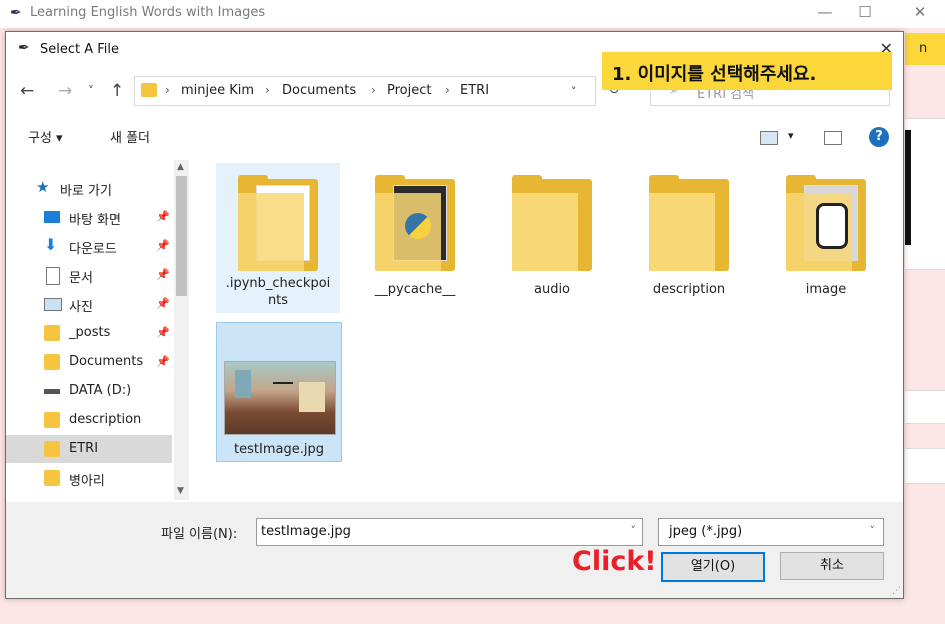  I want to click on nav-item-documents: Documents 📌, so click(89, 362).